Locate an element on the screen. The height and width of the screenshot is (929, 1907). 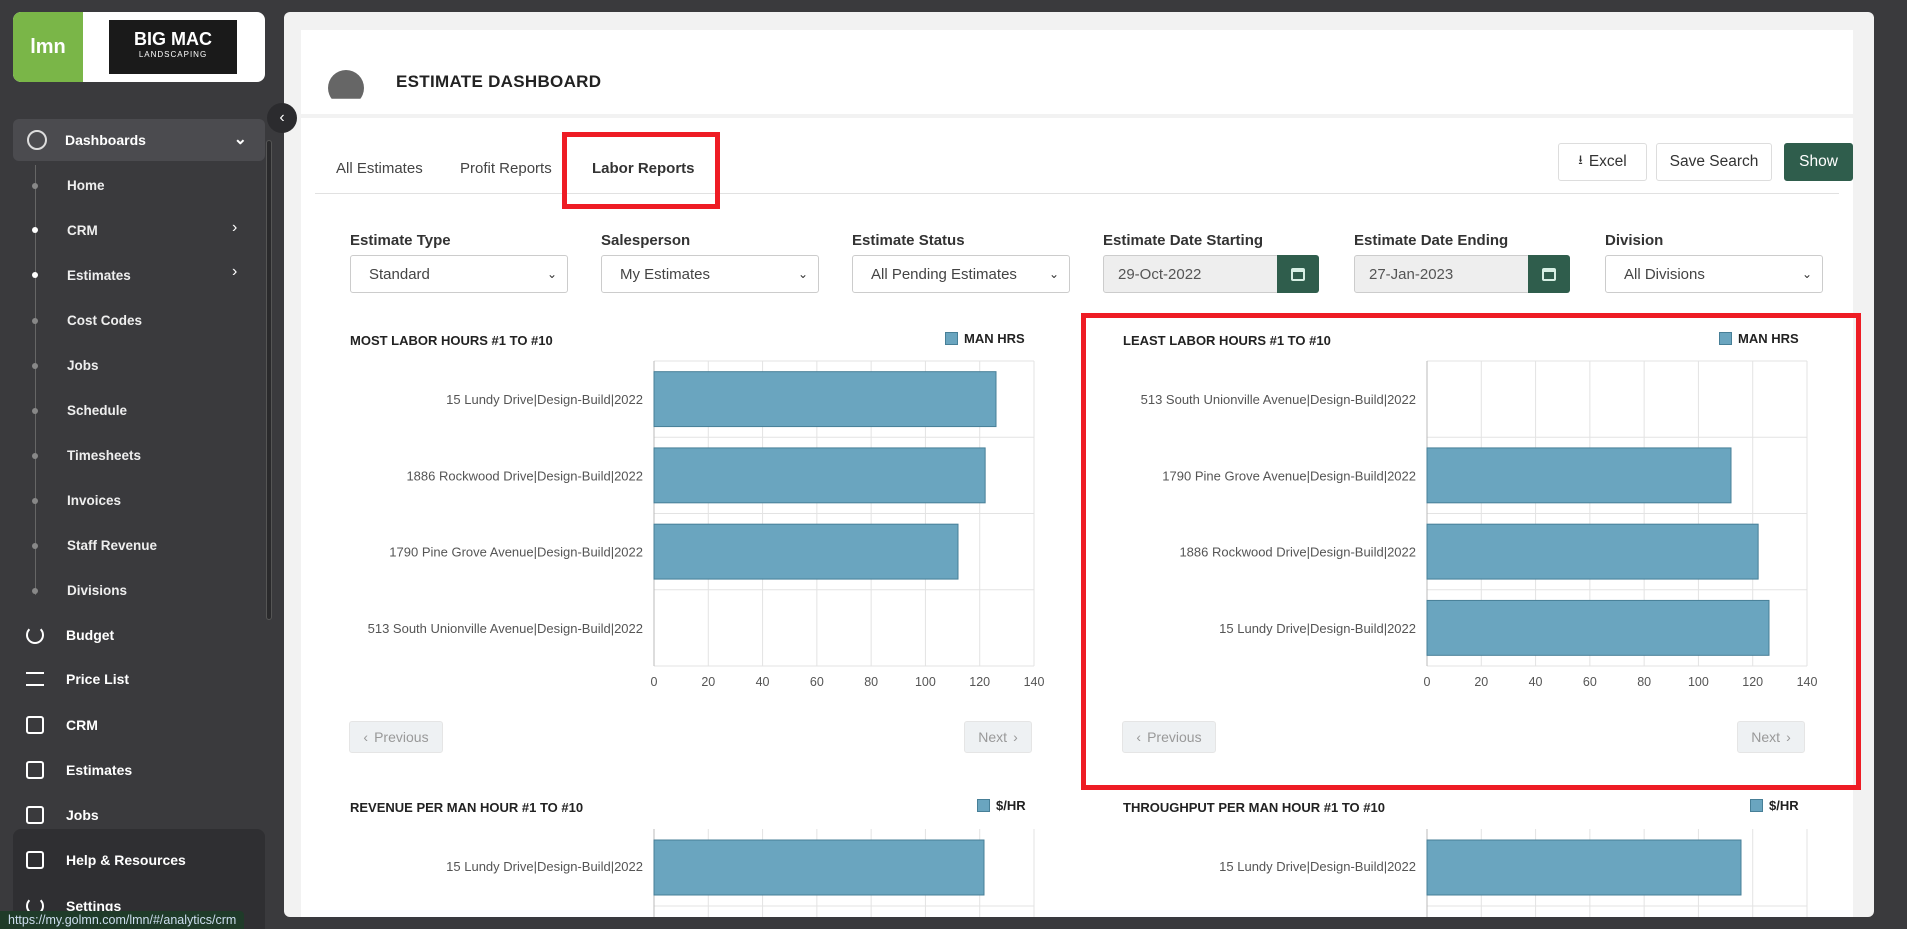
sidebar-subitem-cost-codes: Cost Codes is located at coordinates (104, 320).